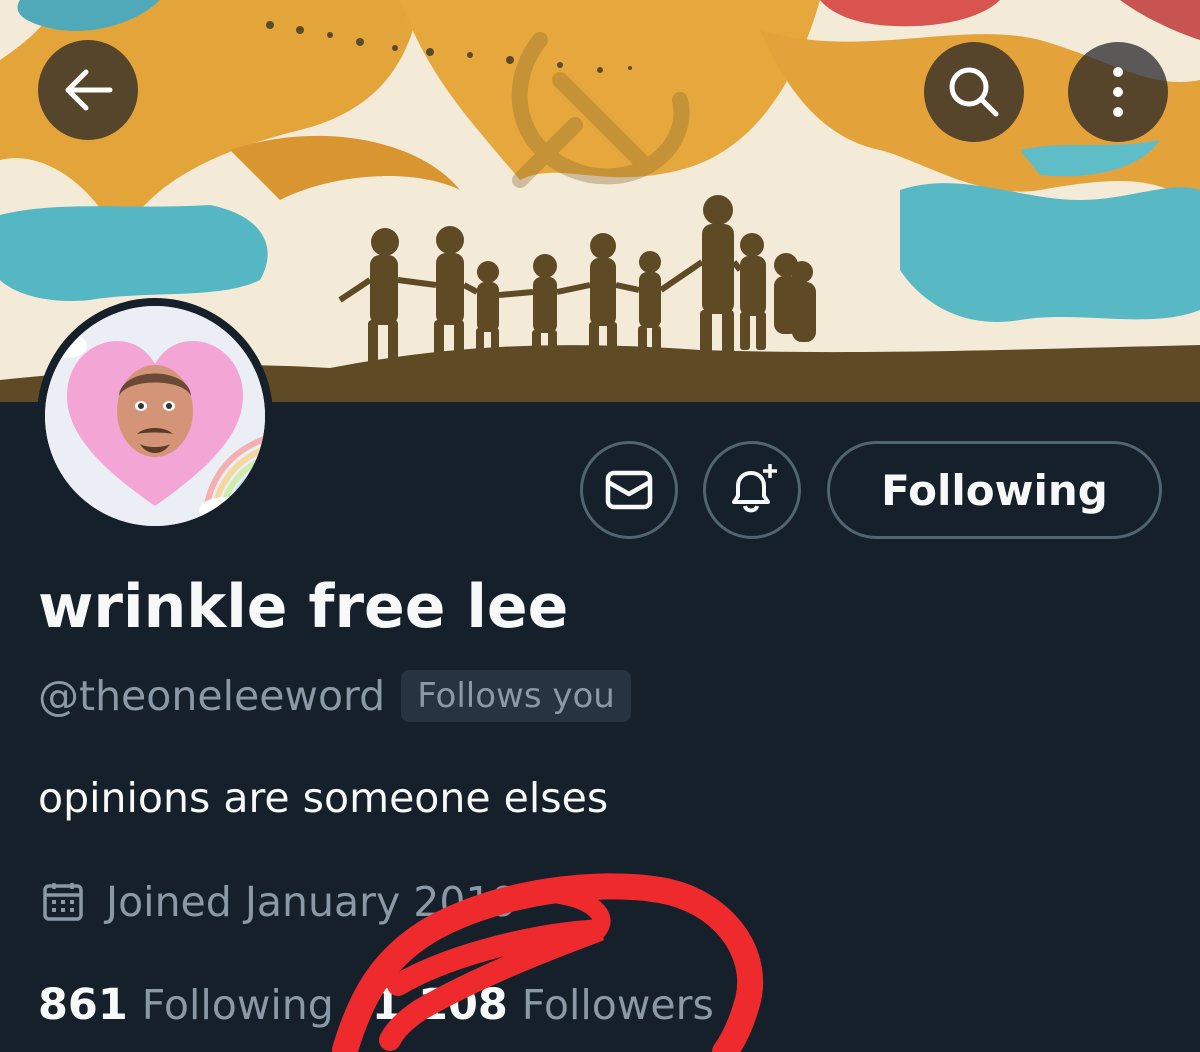  I want to click on bell-plus-icon, so click(754, 488).